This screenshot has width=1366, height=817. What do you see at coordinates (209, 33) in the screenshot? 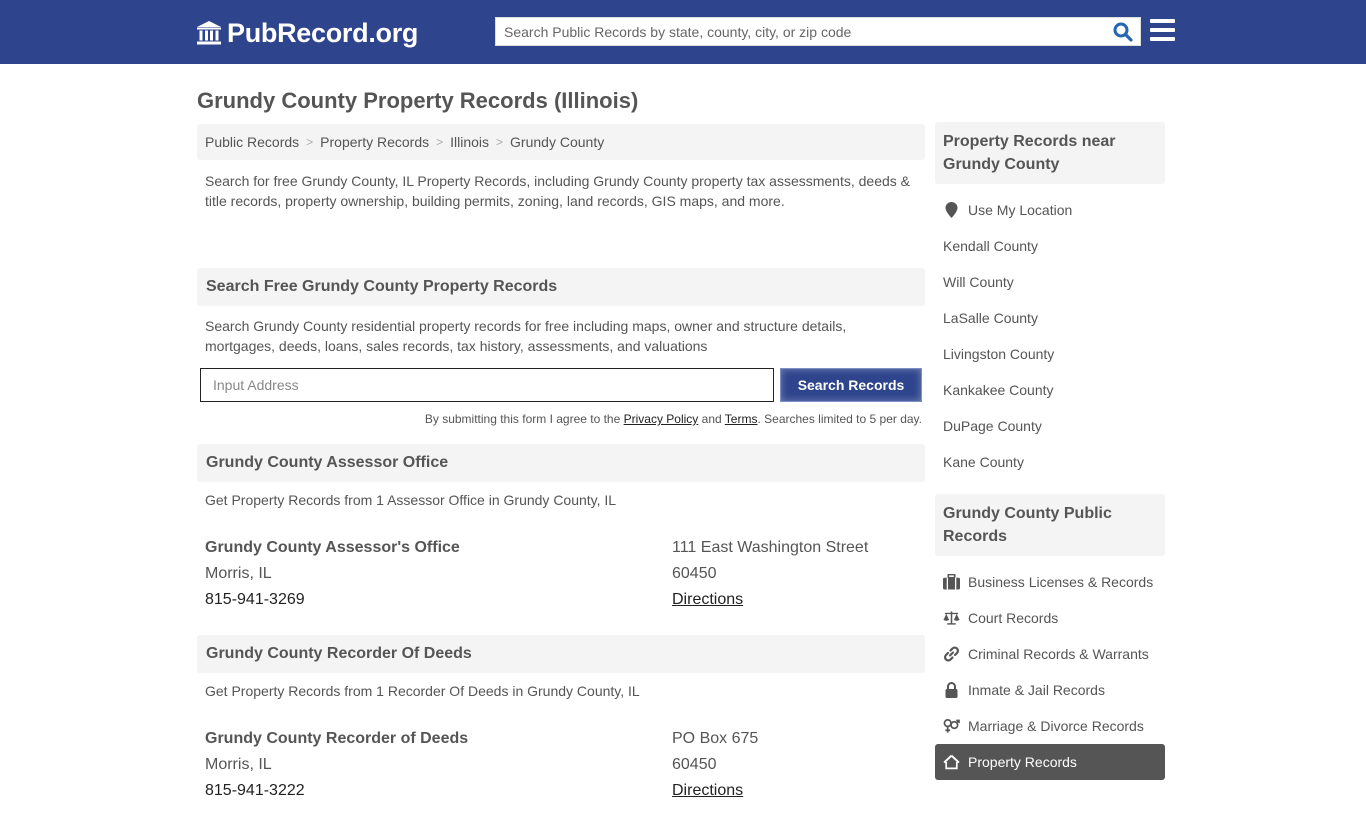
I see `courthouse-icon` at bounding box center [209, 33].